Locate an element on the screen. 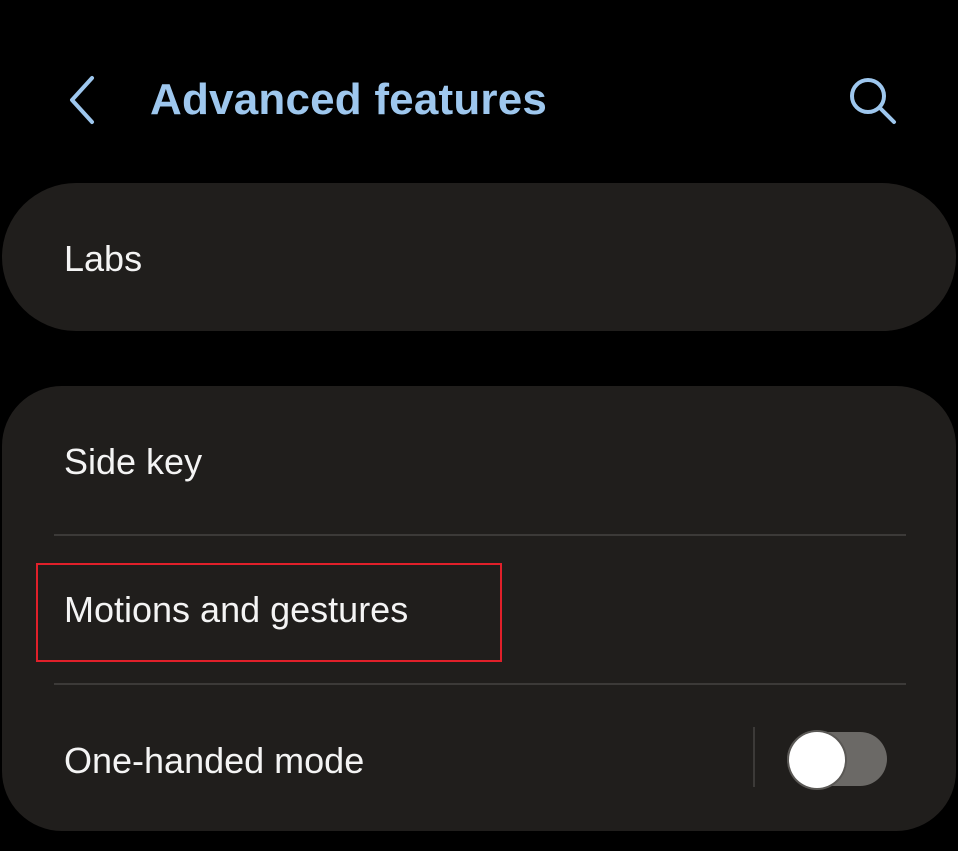 The width and height of the screenshot is (958, 851). back-button is located at coordinates (83, 100).